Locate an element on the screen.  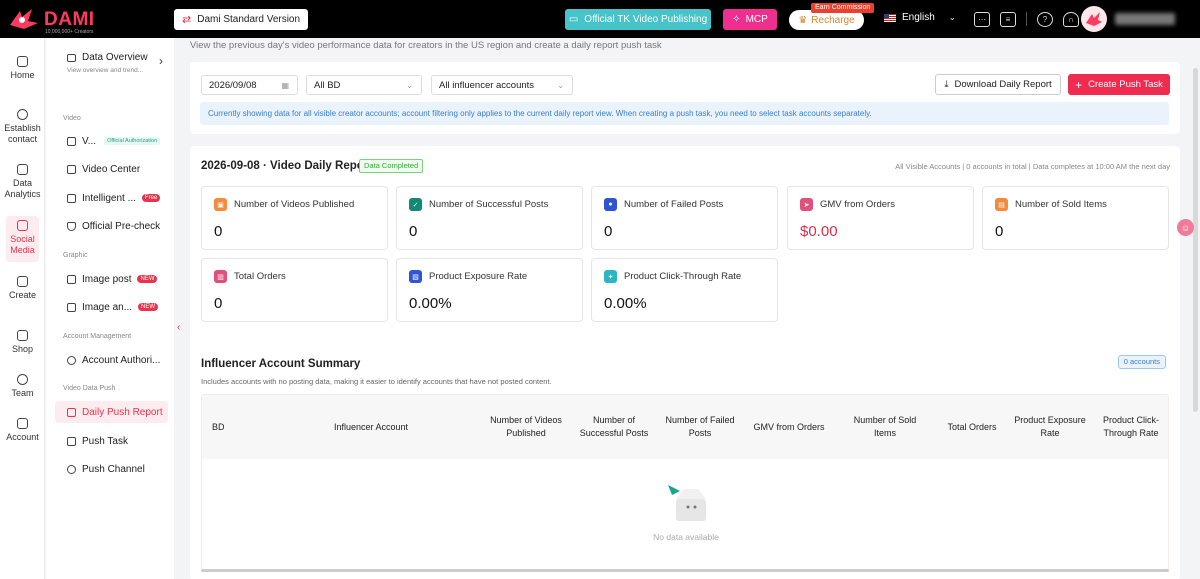
date-picker: 2026/09/08 ▦ is located at coordinates (249, 85).